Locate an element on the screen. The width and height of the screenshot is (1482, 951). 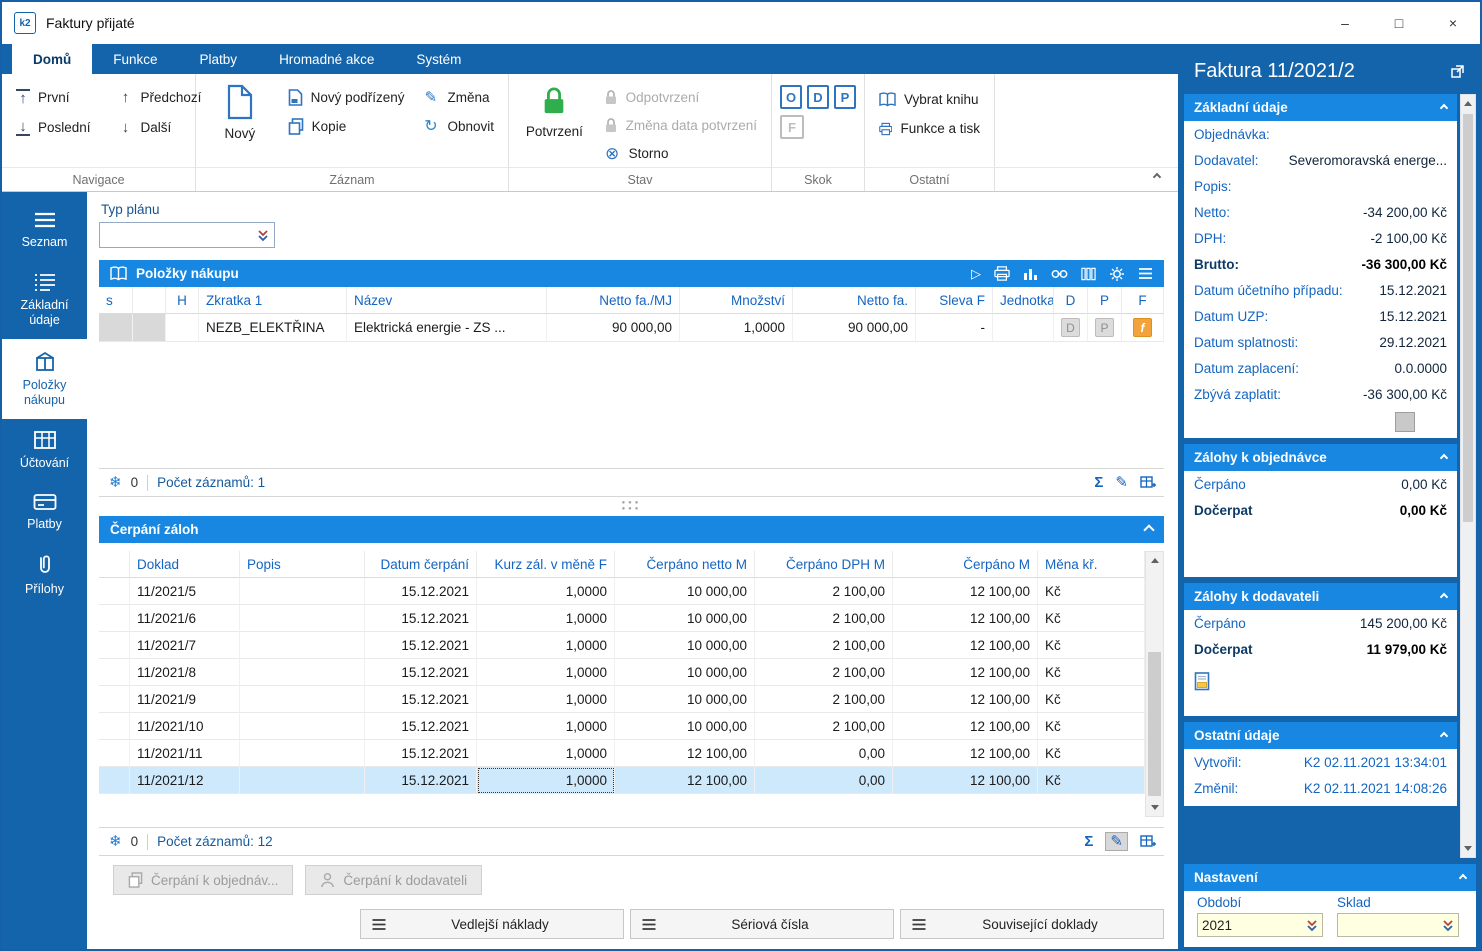
col-netto-mj: Netto fa./MJ is located at coordinates (613, 300).